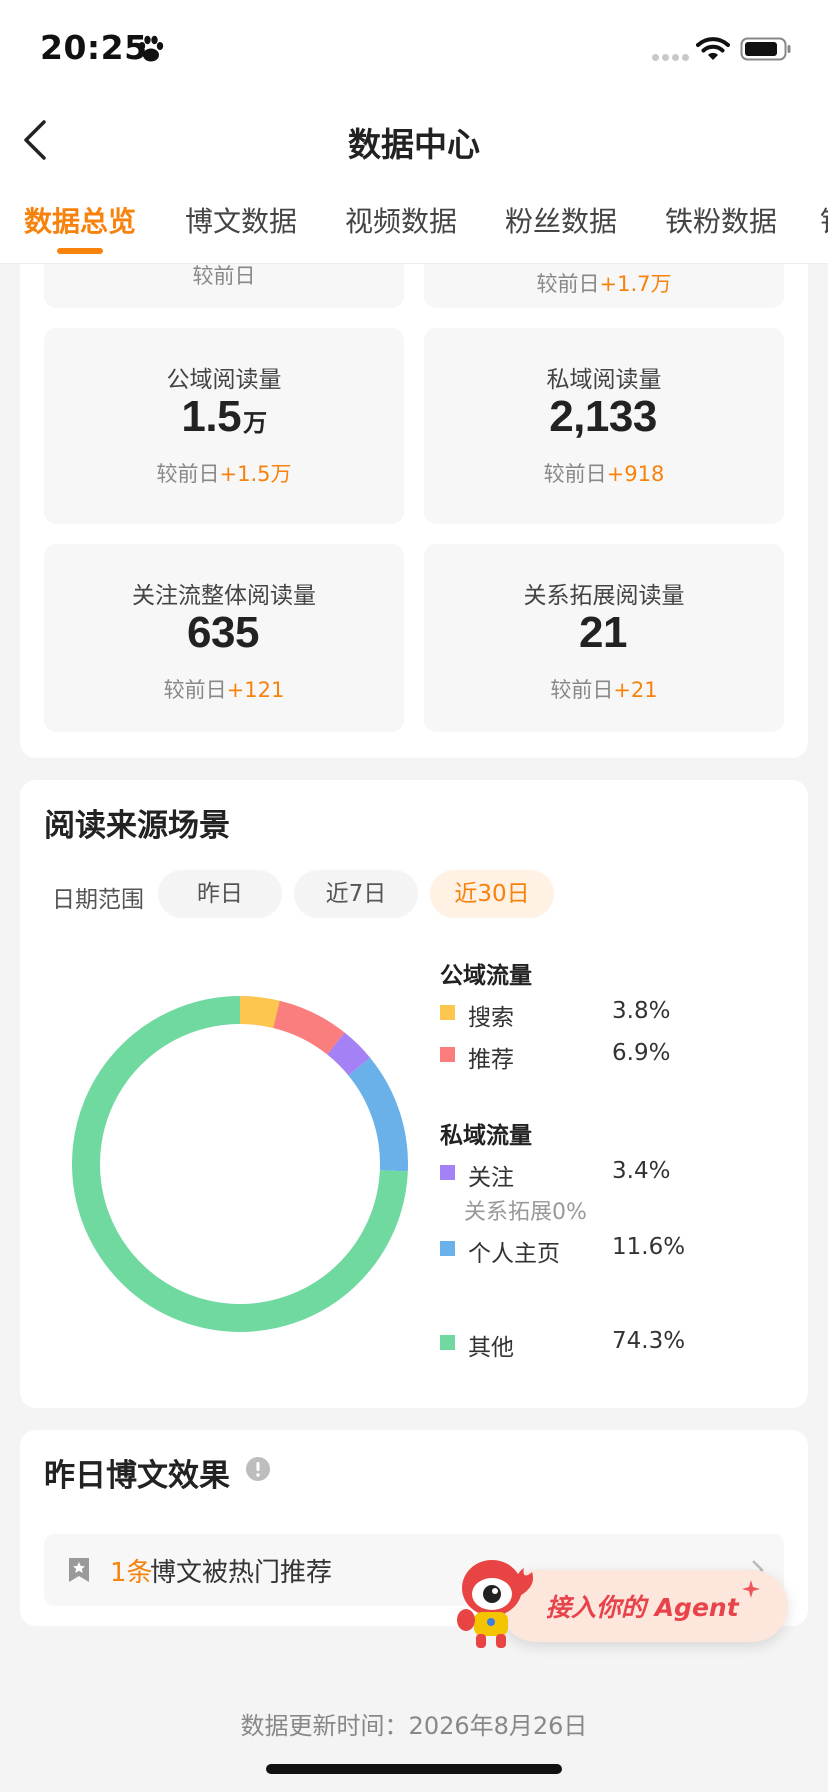 Image resolution: width=828 pixels, height=1792 pixels. I want to click on sparkle-icon, so click(751, 1589).